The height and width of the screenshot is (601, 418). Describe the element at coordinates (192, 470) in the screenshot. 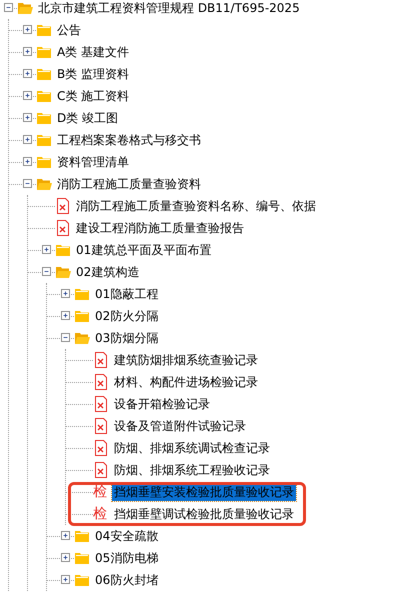

I see `tree-item: 防烟、排烟系统工程验收记录` at that location.